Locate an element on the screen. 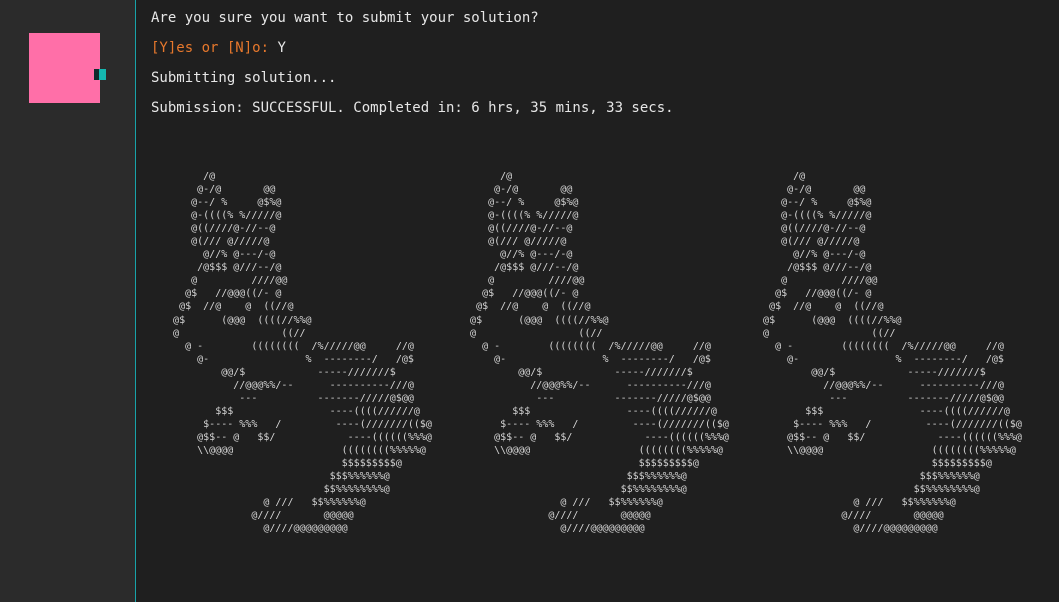  submit-prompt-line: [Y]es or [N]o: Y is located at coordinates (218, 48).